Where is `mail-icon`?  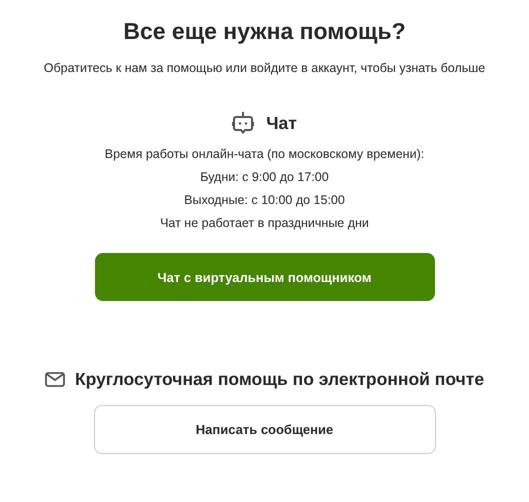
mail-icon is located at coordinates (54, 379).